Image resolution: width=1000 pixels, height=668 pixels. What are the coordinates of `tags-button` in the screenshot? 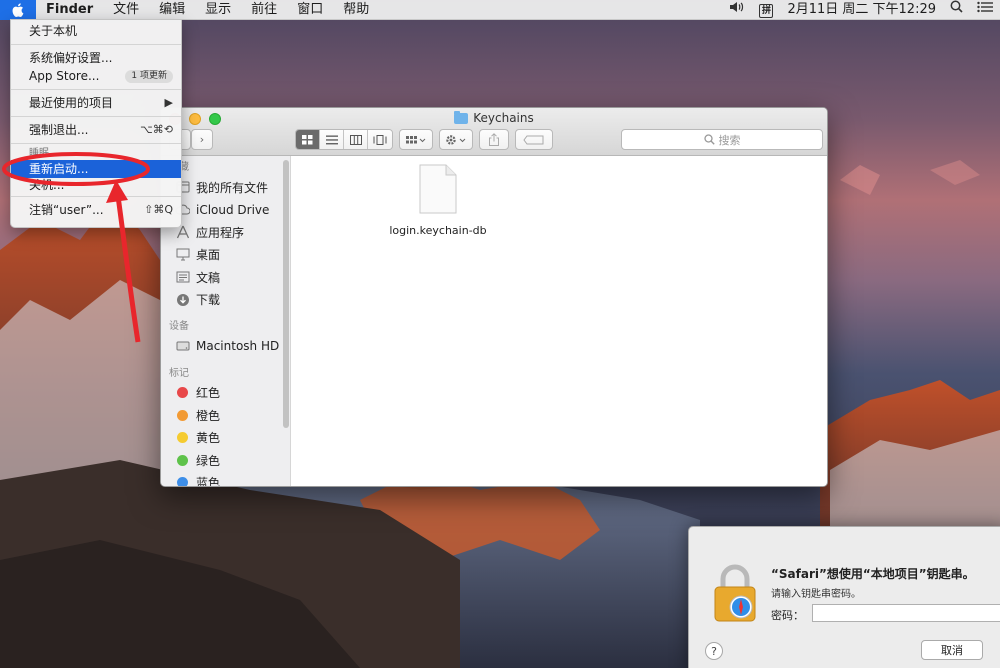 It's located at (534, 139).